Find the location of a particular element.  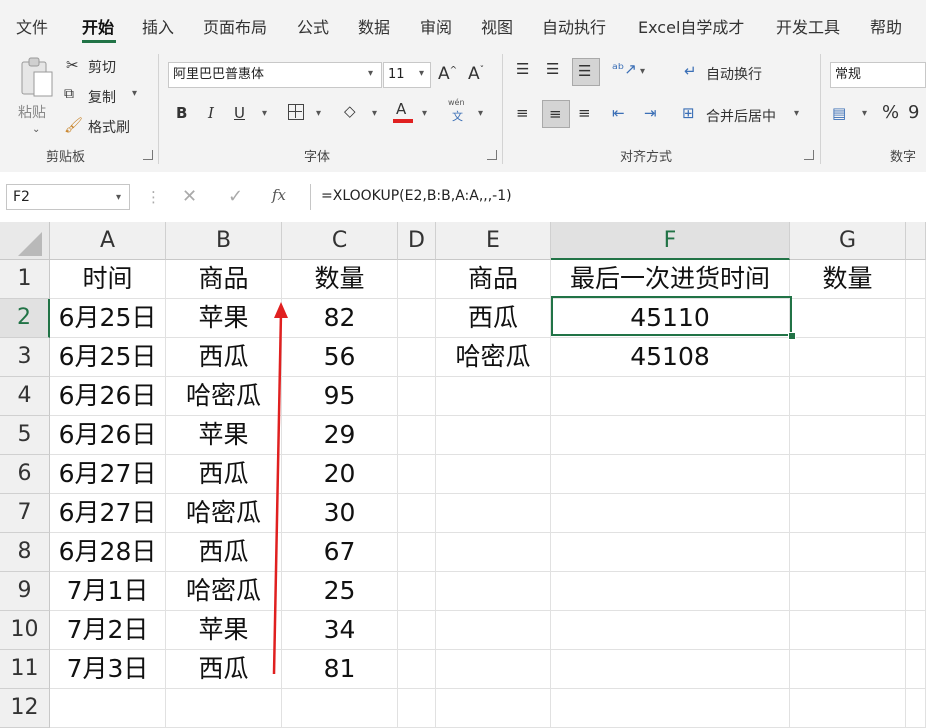

copy-button: 复制 is located at coordinates (102, 97).